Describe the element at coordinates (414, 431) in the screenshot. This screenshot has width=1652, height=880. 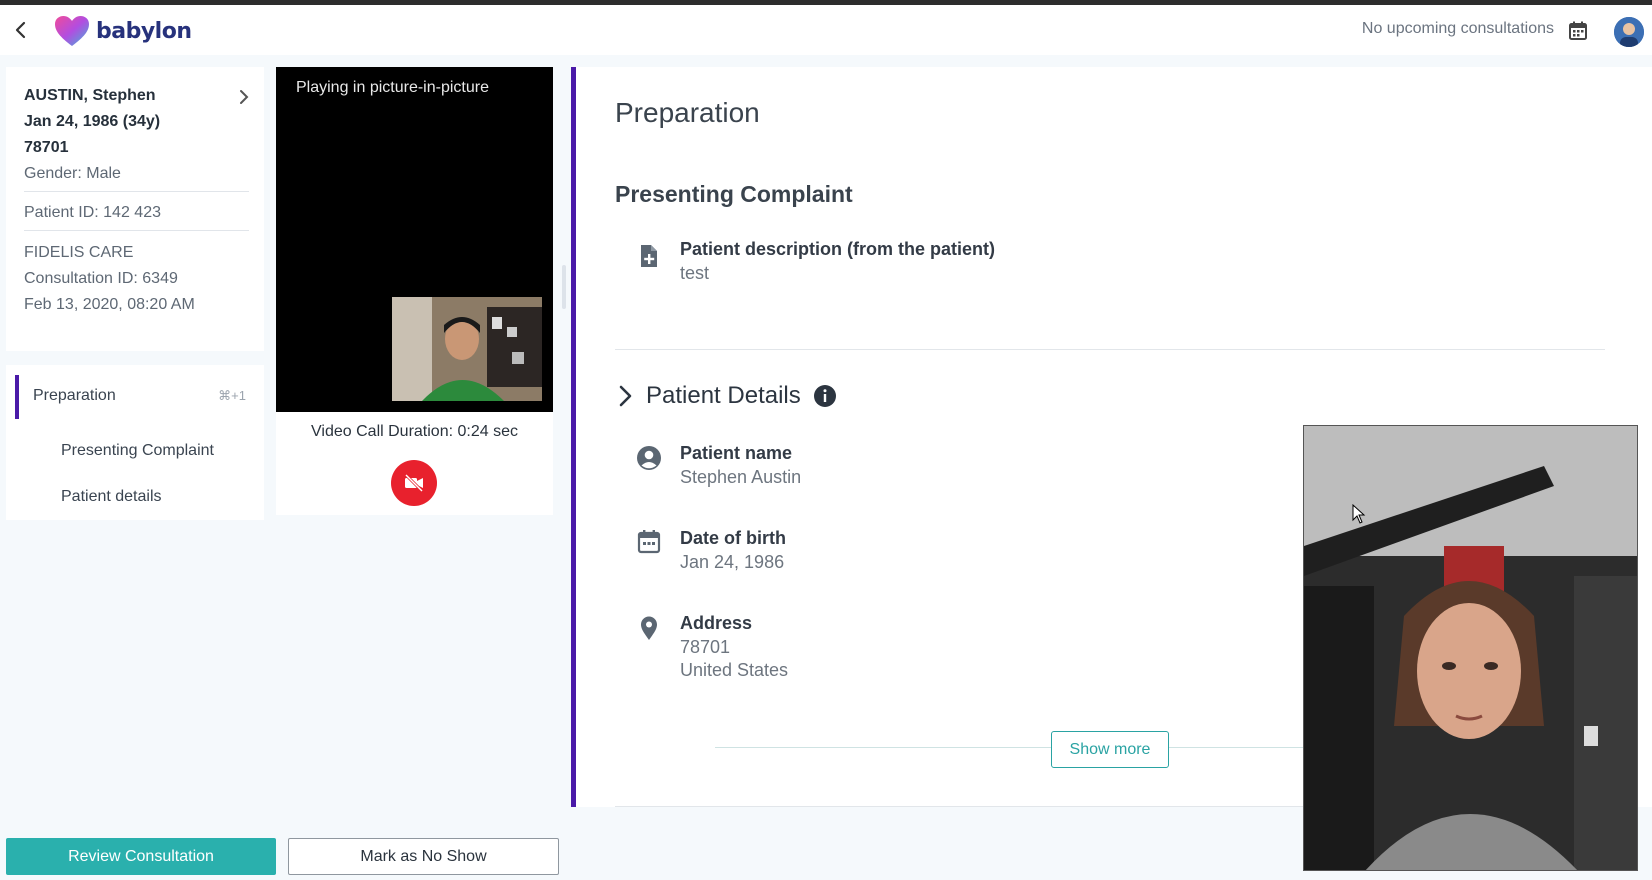
I see `call-duration: Video Call Duration: 0:24 sec` at that location.